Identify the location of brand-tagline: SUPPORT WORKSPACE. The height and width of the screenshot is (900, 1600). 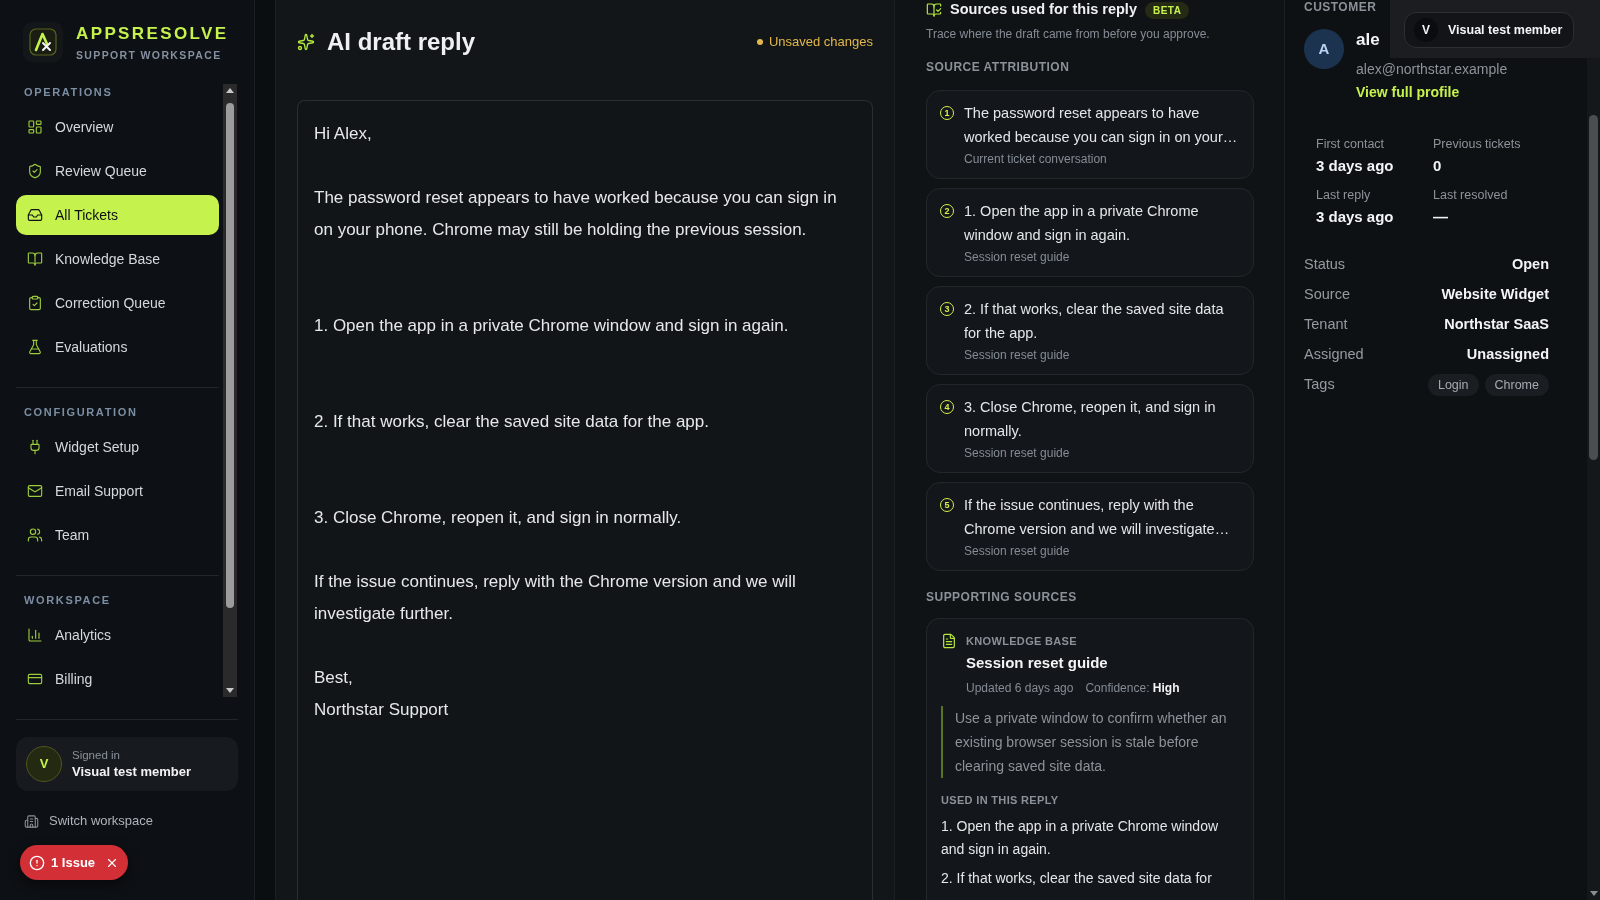
(149, 54).